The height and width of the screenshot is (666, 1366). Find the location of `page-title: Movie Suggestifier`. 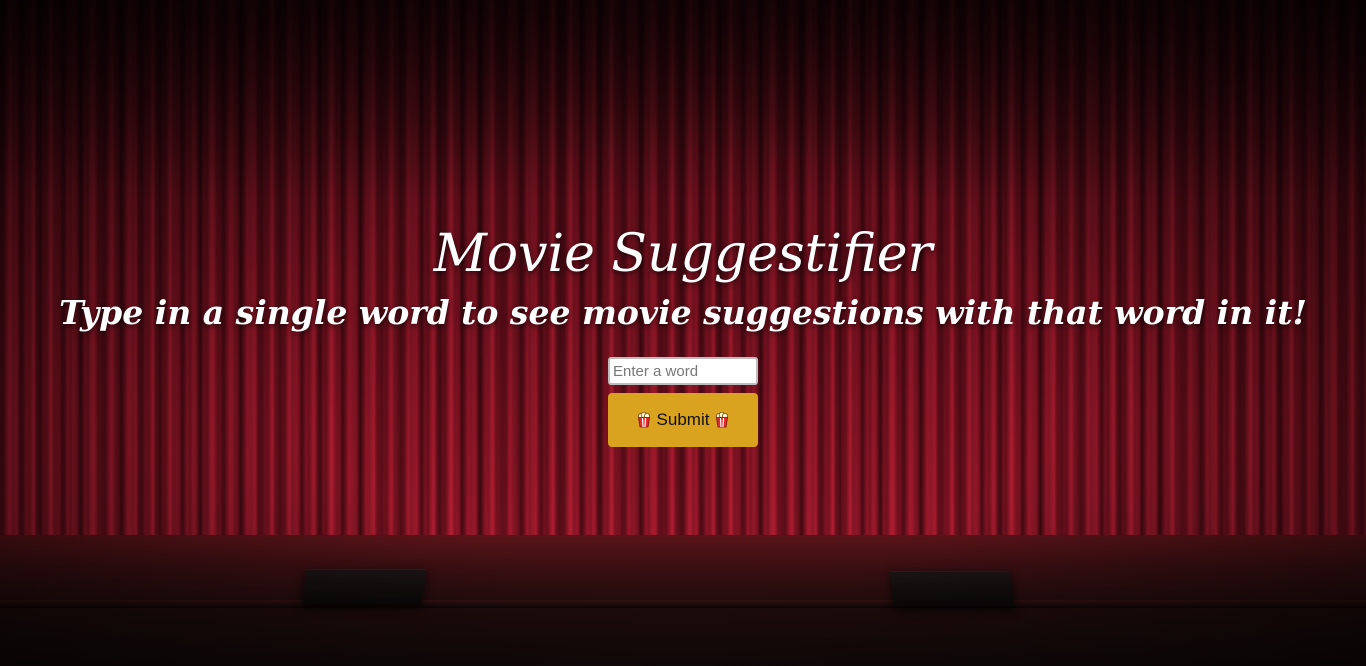

page-title: Movie Suggestifier is located at coordinates (683, 254).